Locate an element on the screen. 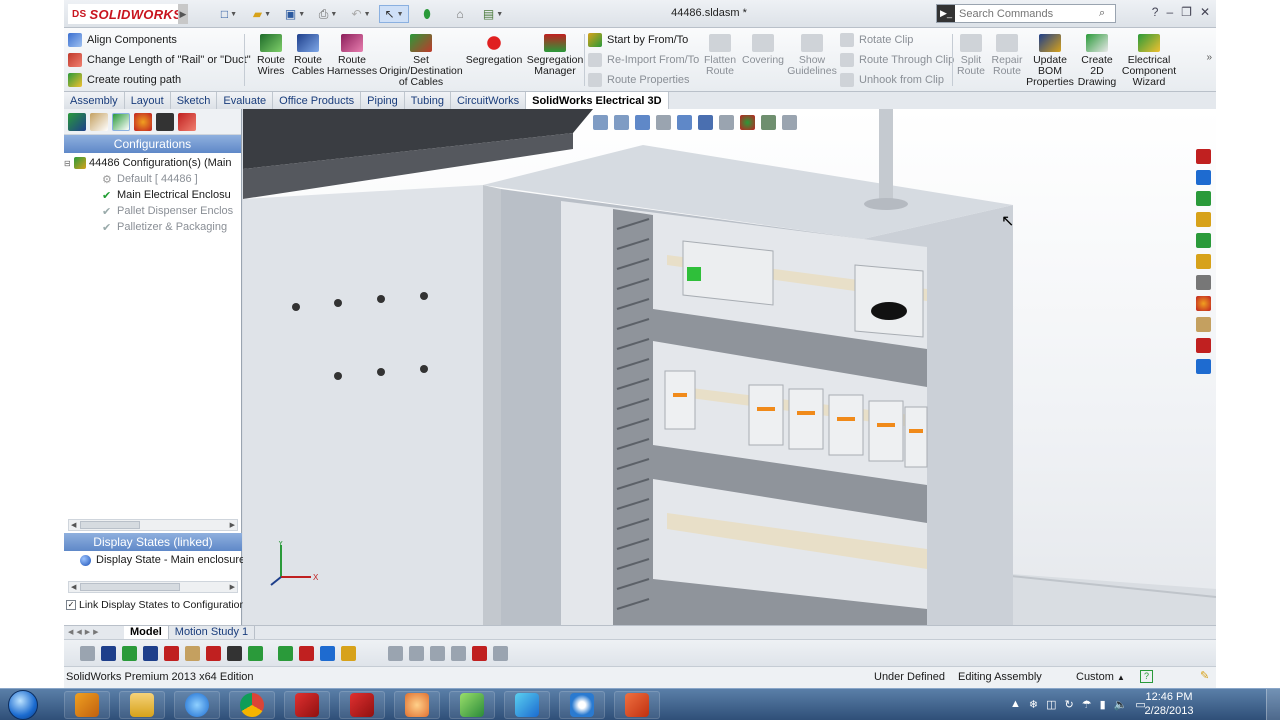  electrical-manager-icon is located at coordinates (187, 122).